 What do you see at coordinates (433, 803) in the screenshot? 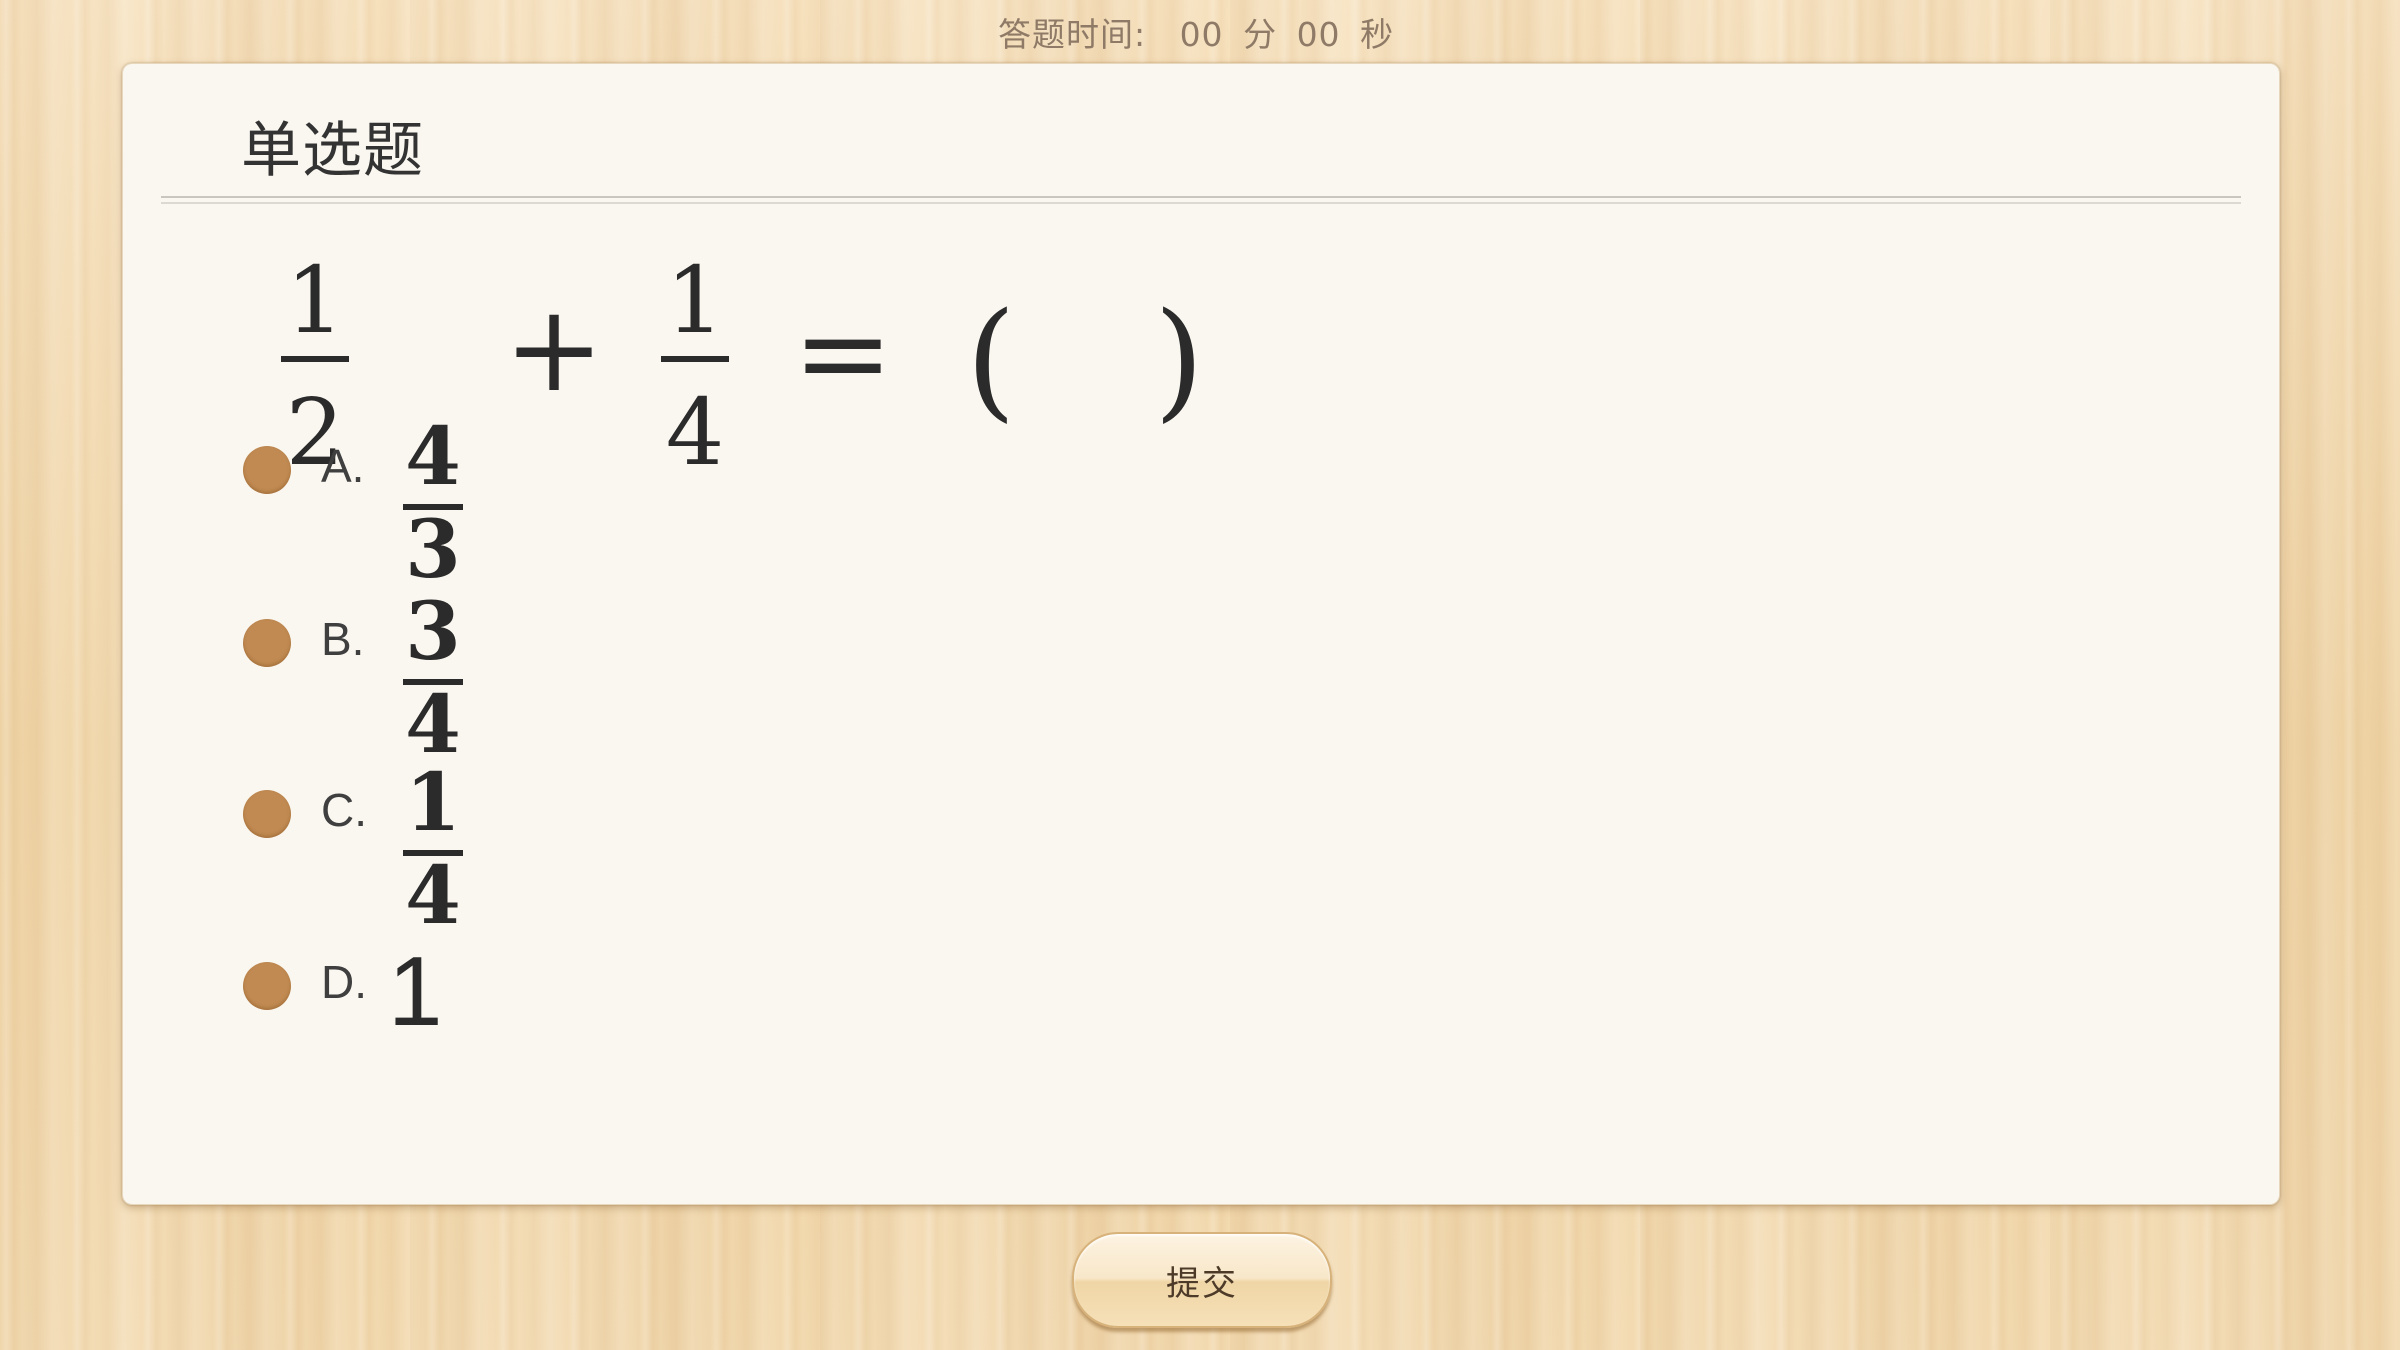
I see `option-c-numerator: 1` at bounding box center [433, 803].